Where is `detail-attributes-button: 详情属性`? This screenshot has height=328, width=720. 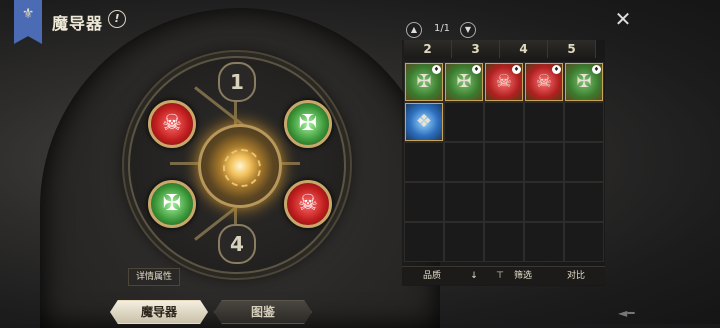
detail-attributes-button: 详情属性 is located at coordinates (154, 277).